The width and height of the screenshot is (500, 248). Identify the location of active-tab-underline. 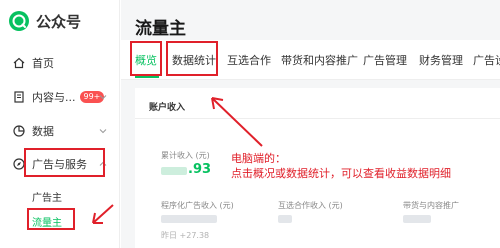
(147, 77).